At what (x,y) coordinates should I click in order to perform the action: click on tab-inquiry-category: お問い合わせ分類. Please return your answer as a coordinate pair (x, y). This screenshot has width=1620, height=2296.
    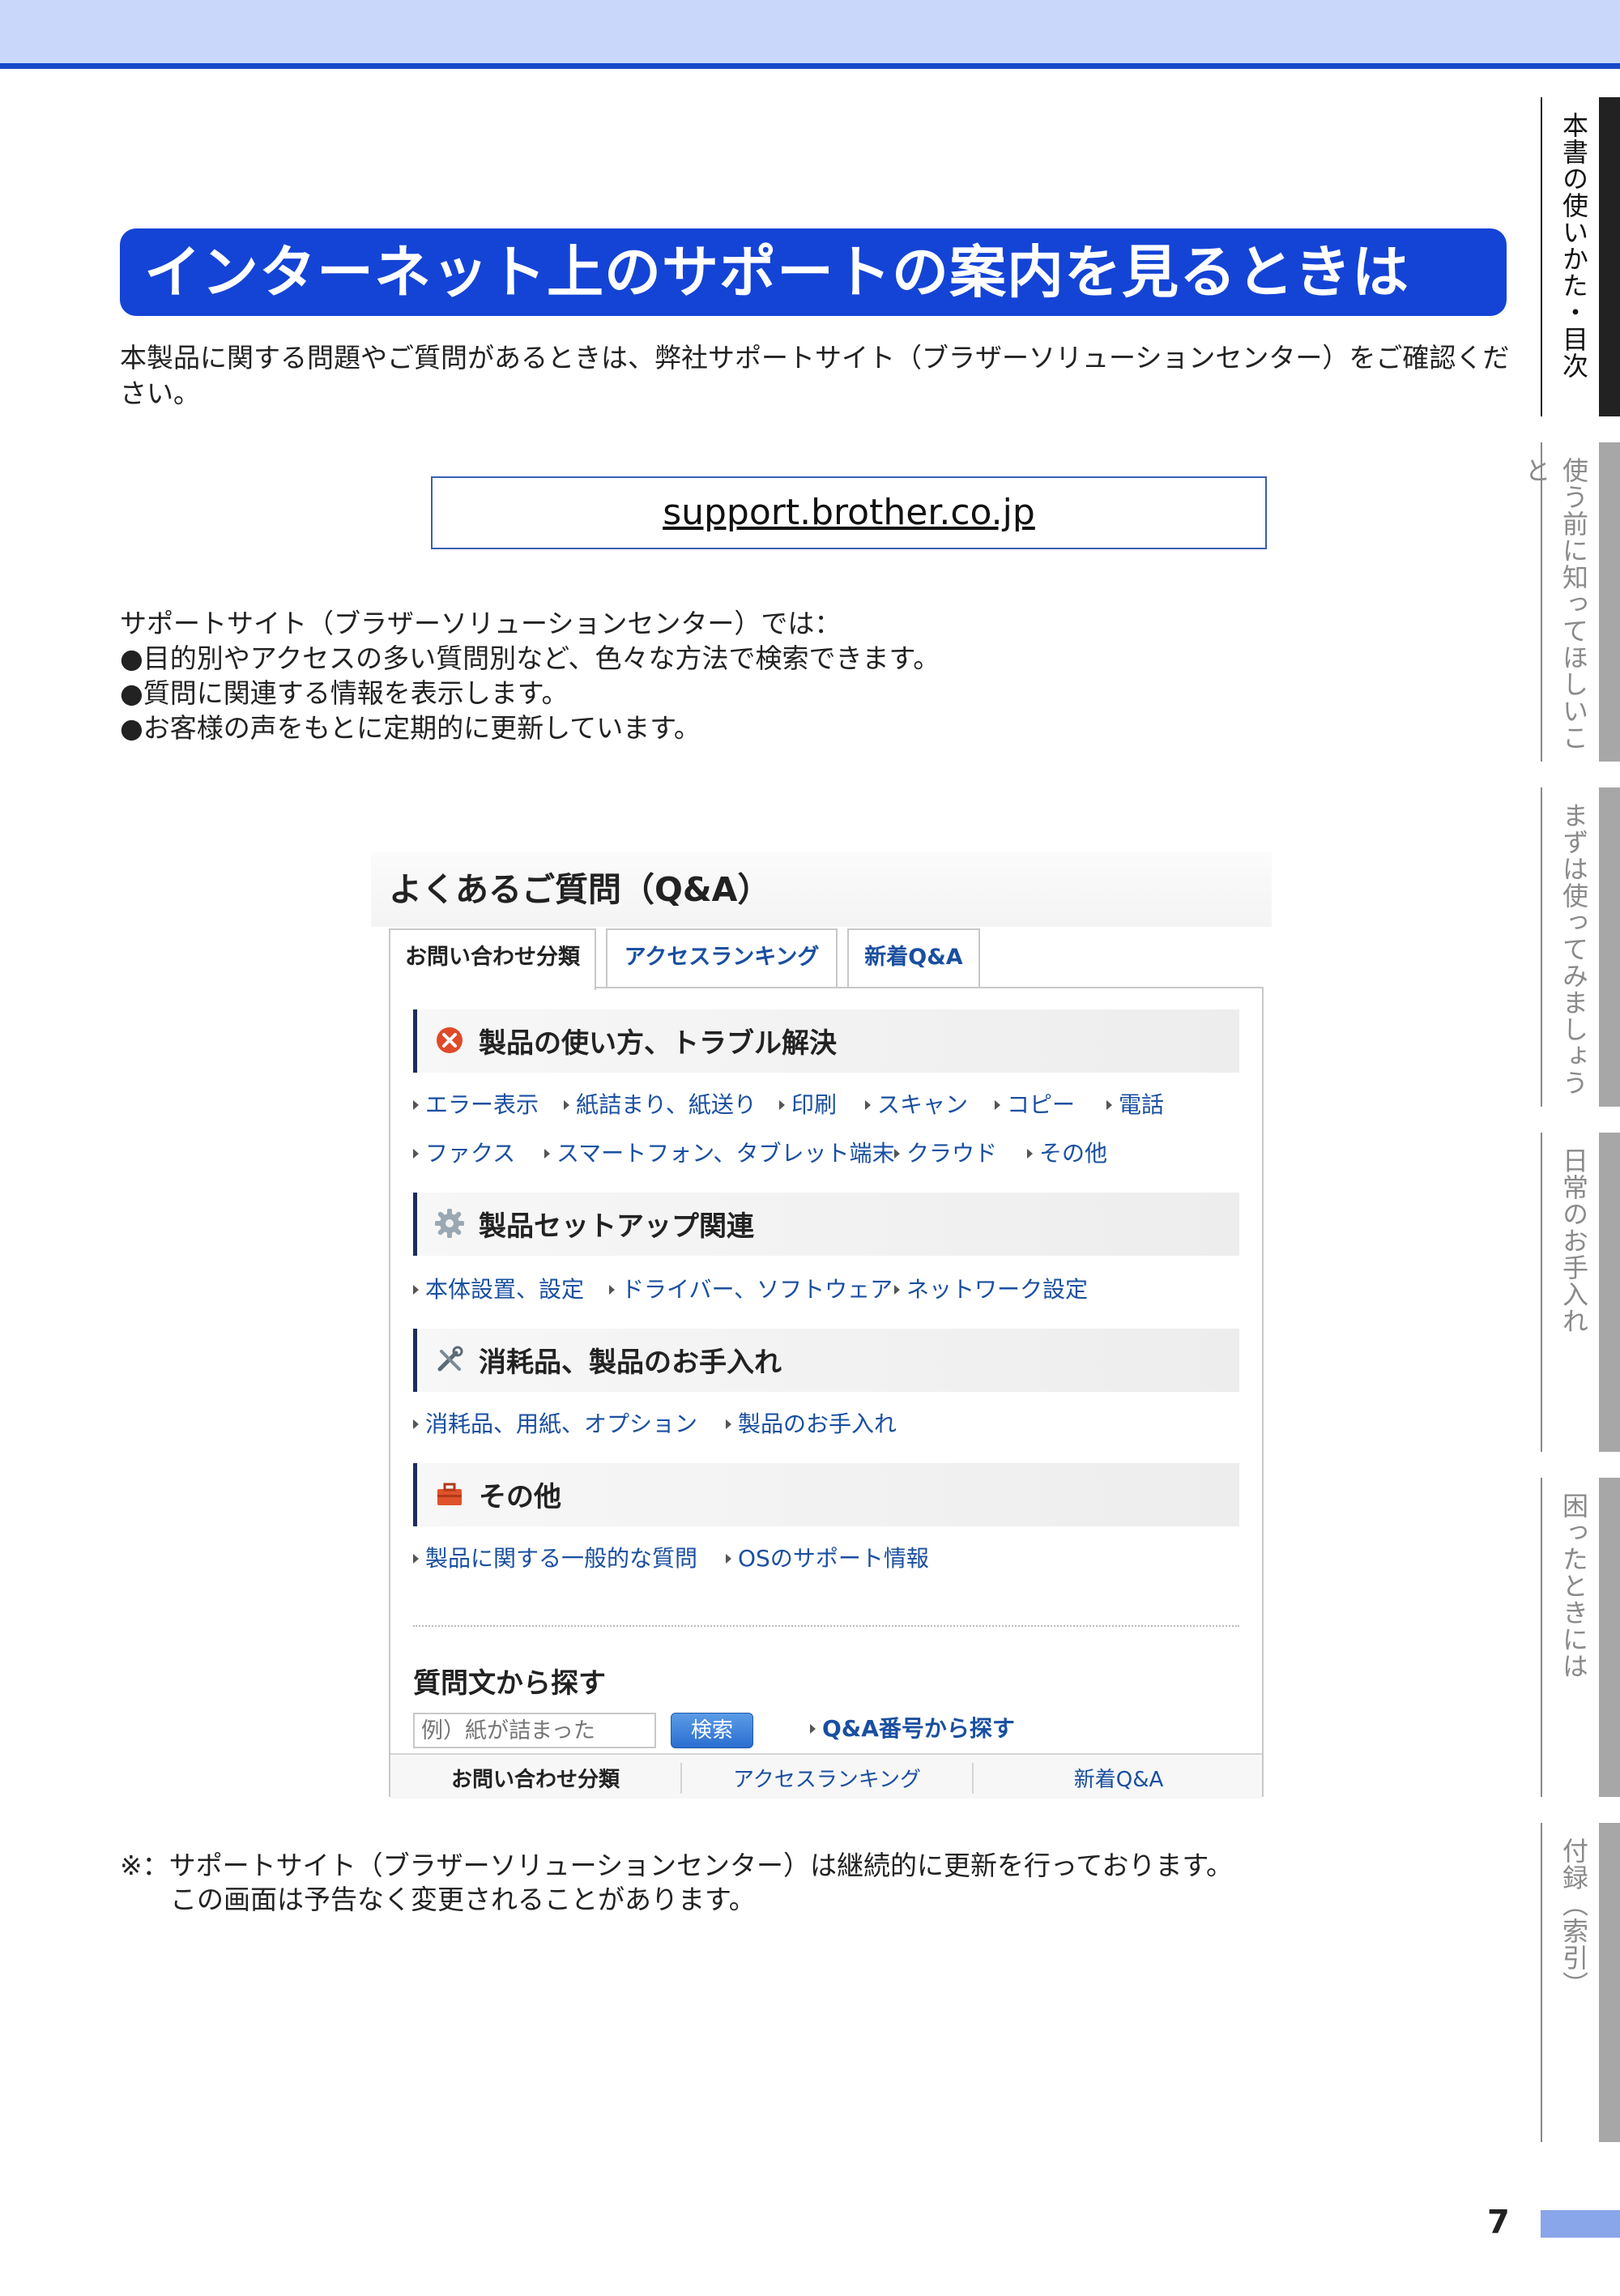
    Looking at the image, I should click on (493, 959).